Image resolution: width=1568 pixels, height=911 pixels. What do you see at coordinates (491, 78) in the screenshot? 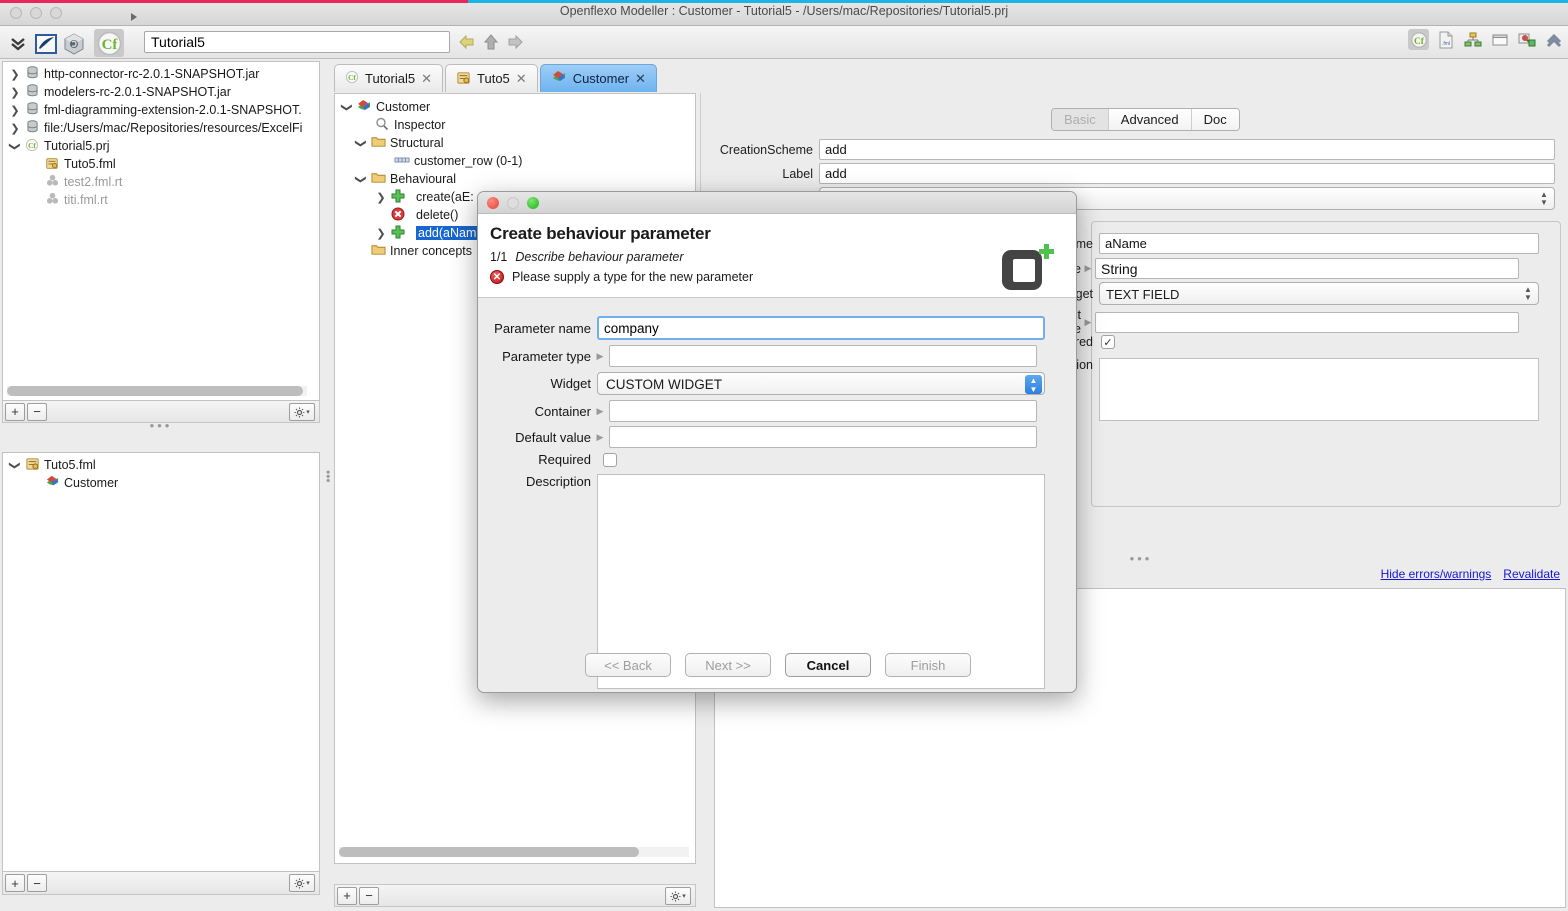
I see `tab-tuto5: Tuto5 ✕` at bounding box center [491, 78].